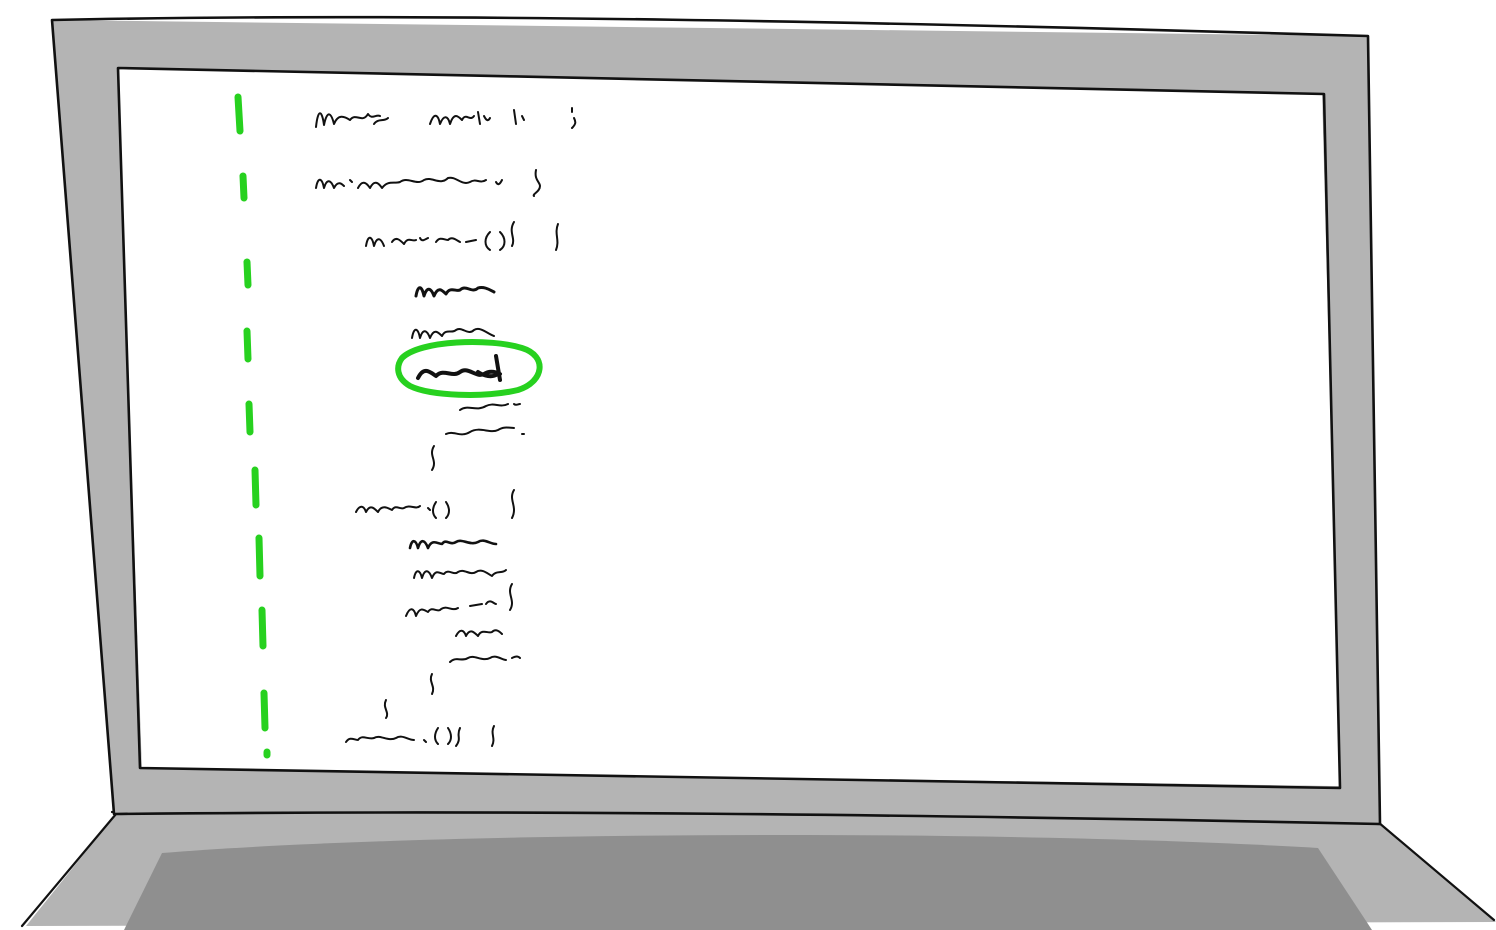 Image resolution: width=1496 pixels, height=930 pixels. Describe the element at coordinates (748, 882) in the screenshot. I see `keyboard-area` at that location.